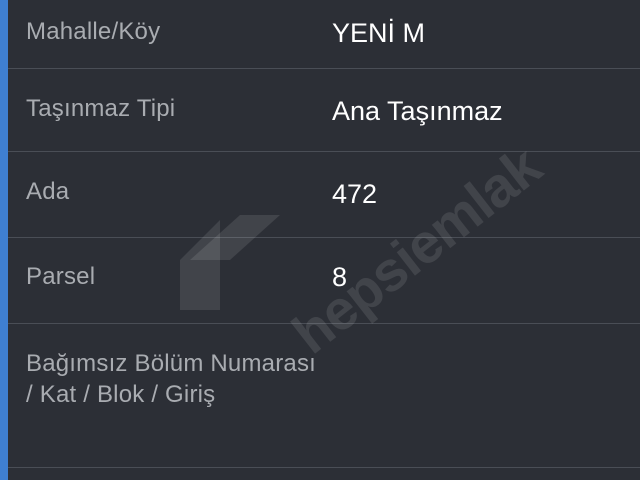 The image size is (640, 480). I want to click on row-value-tasinmaz-tipi: Ana Taşınmaz, so click(417, 111).